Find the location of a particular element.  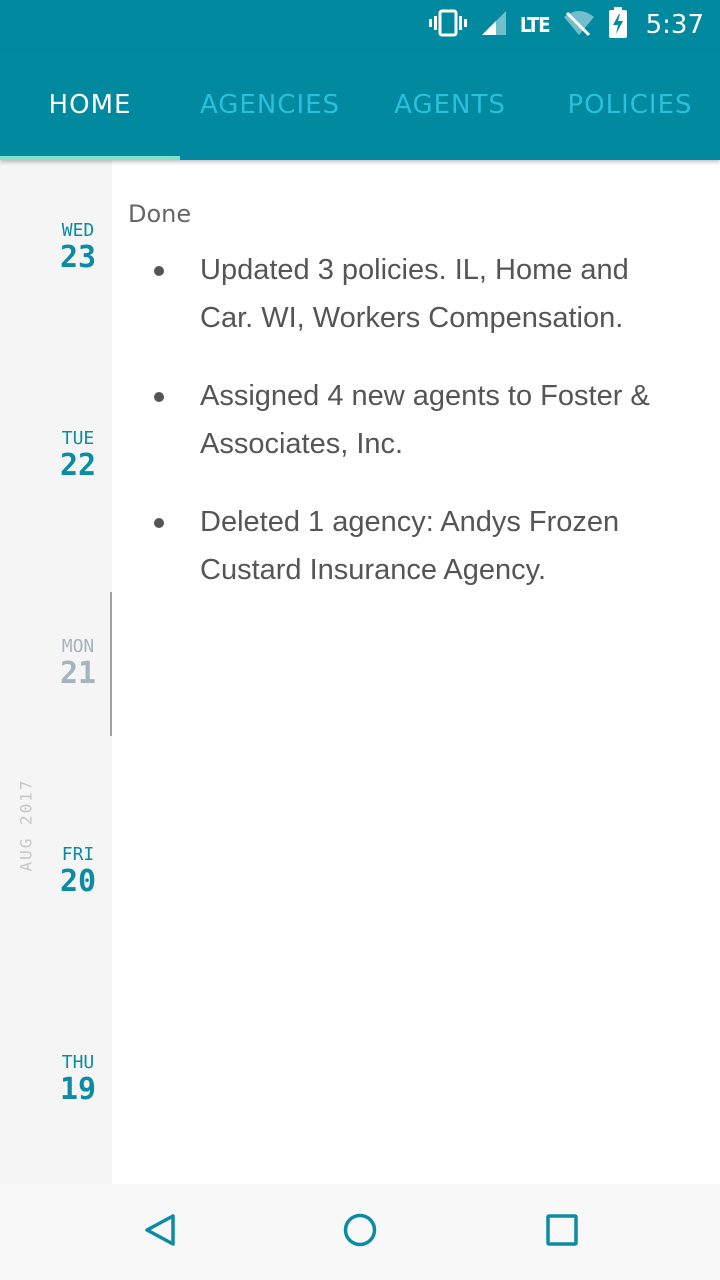

battery-charging-icon is located at coordinates (618, 25).